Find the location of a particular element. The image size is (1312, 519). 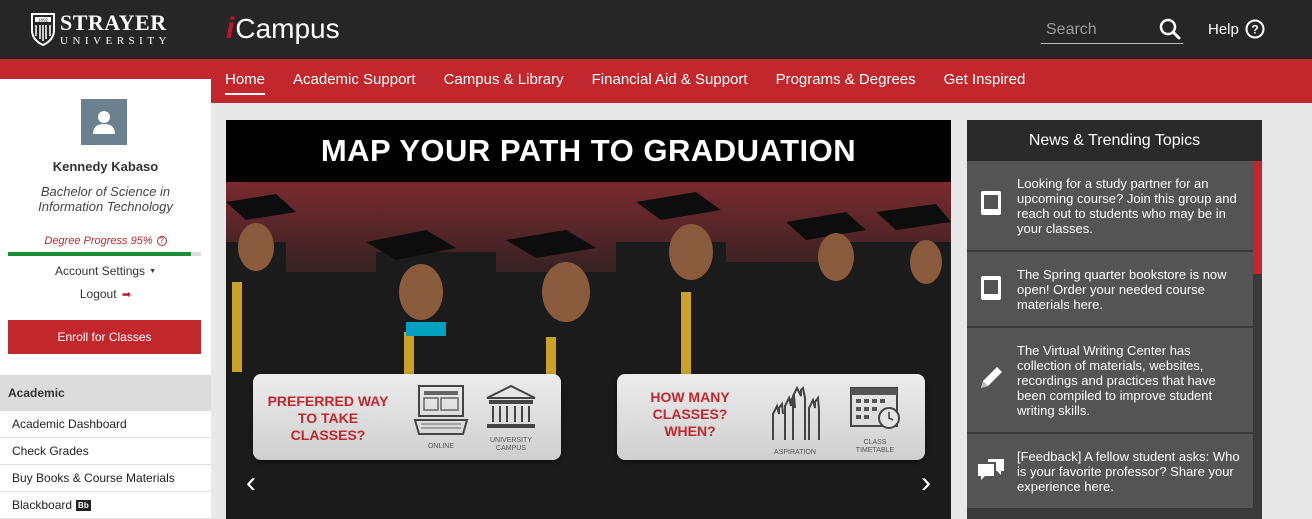

sidebar-item-check-grades: Check Grades is located at coordinates (105, 451).